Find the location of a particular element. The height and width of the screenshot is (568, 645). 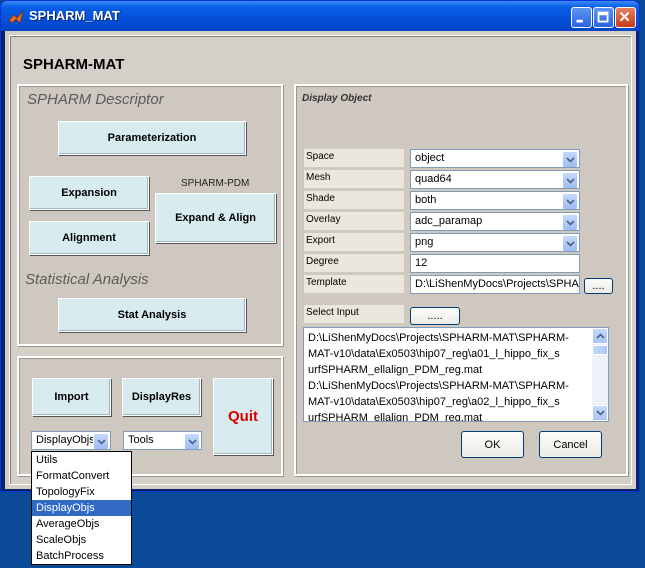

ok-button: OK is located at coordinates (492, 444).